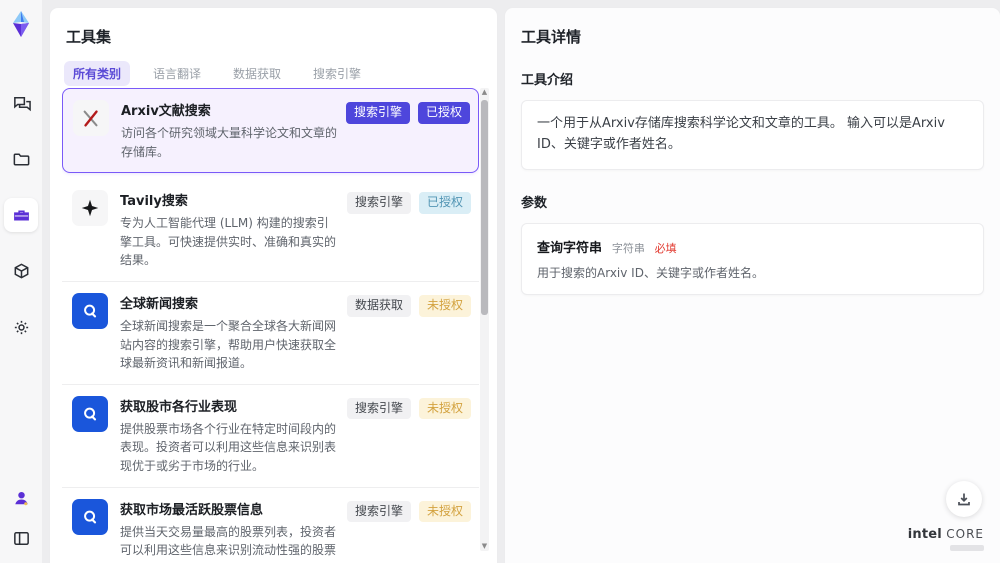 Image resolution: width=1000 pixels, height=563 pixels. I want to click on tool-tags: 数据获取 未授权, so click(408, 305).